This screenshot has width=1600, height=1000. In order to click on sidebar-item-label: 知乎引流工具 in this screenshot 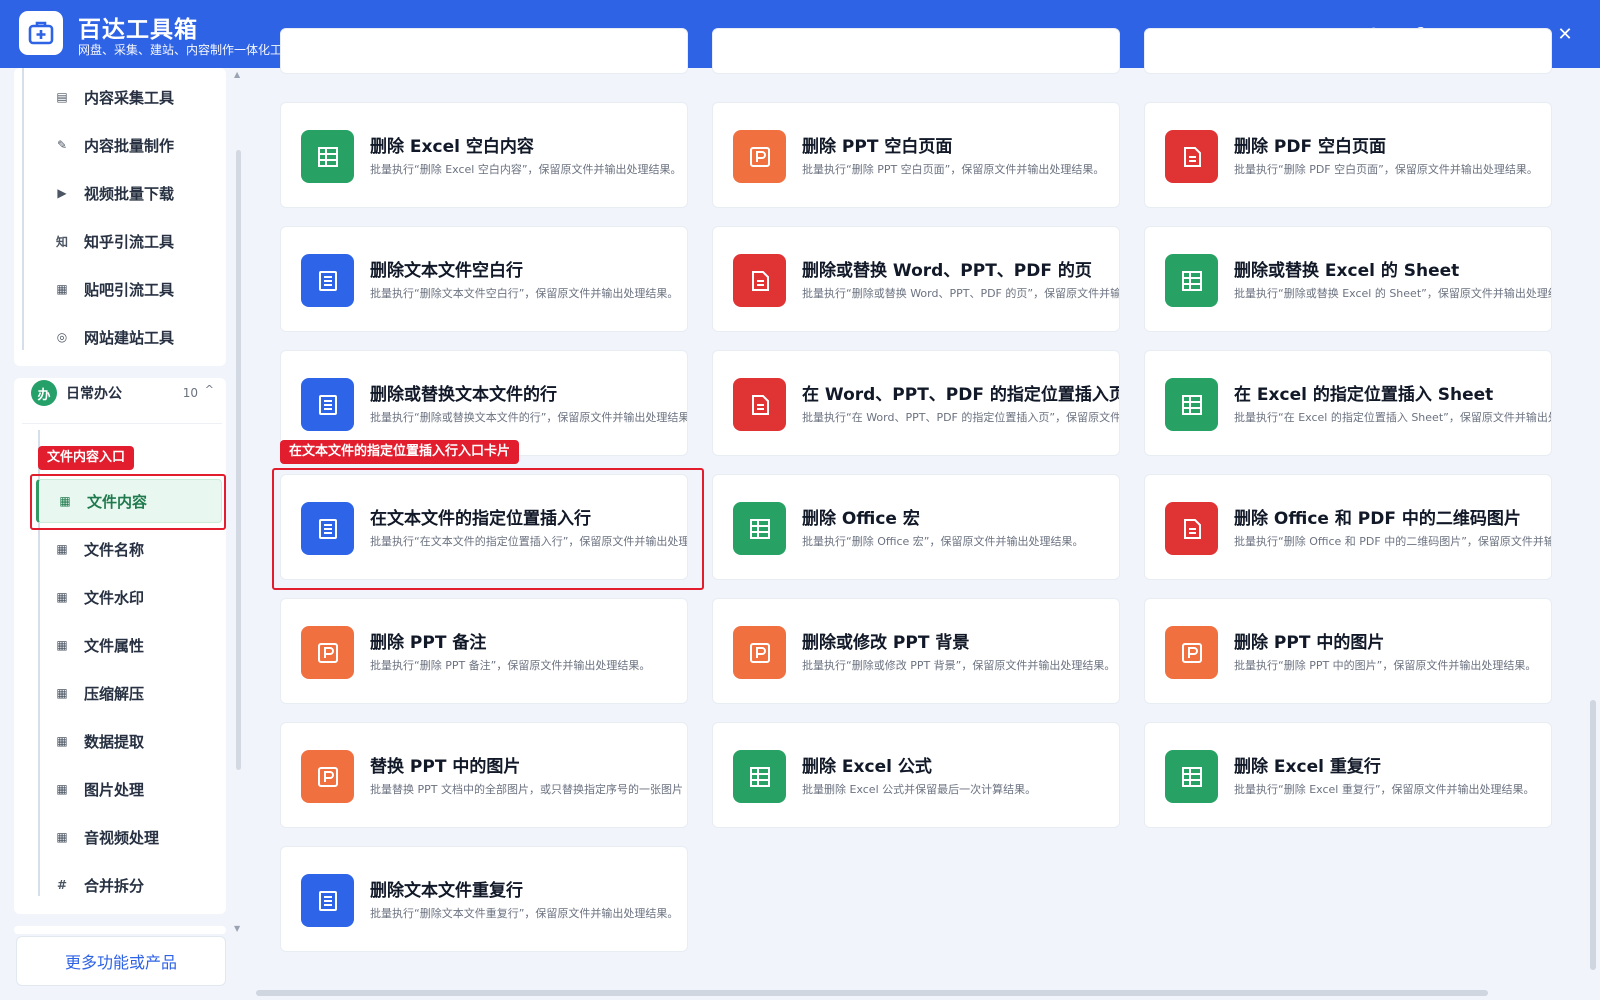, I will do `click(129, 241)`.